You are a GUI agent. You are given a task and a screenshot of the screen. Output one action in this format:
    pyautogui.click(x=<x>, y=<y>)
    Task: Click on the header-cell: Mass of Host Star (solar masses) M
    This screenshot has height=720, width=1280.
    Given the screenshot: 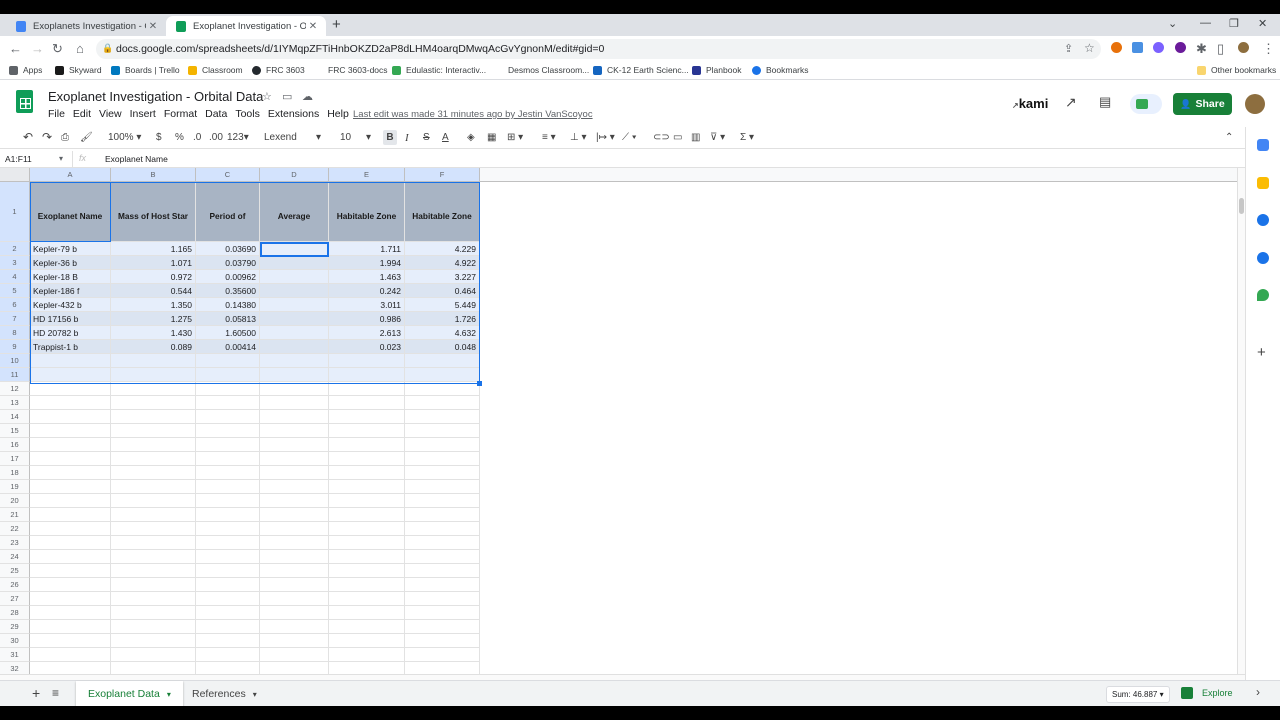 What is the action you would take?
    pyautogui.click(x=153, y=212)
    